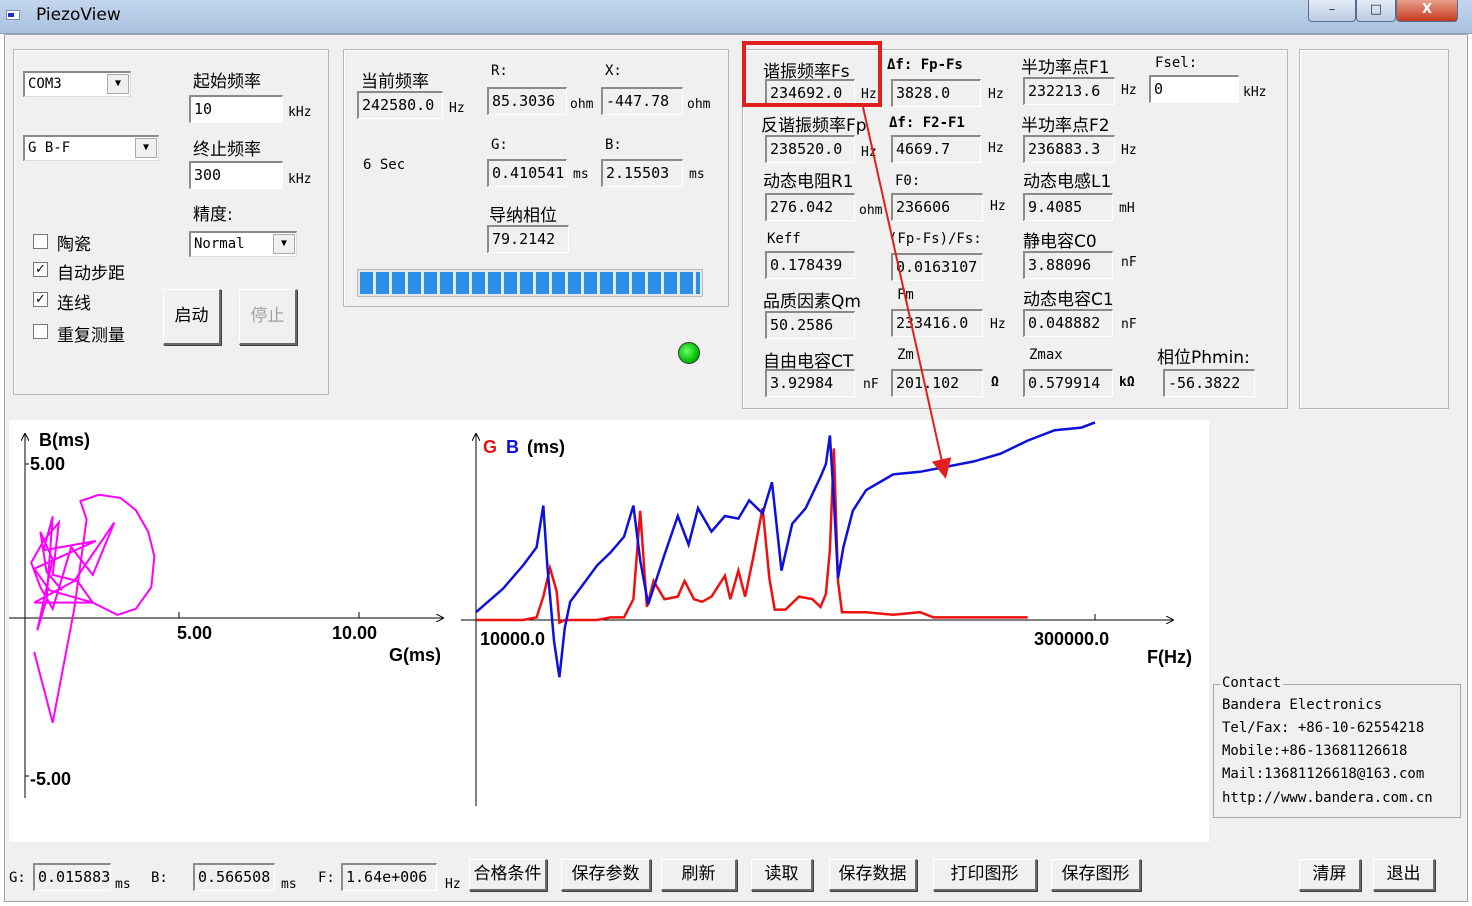  I want to click on port-select-value: COM3, so click(45, 84).